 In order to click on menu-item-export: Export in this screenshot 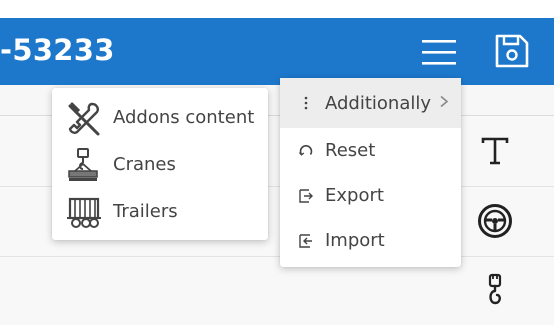, I will do `click(370, 195)`.